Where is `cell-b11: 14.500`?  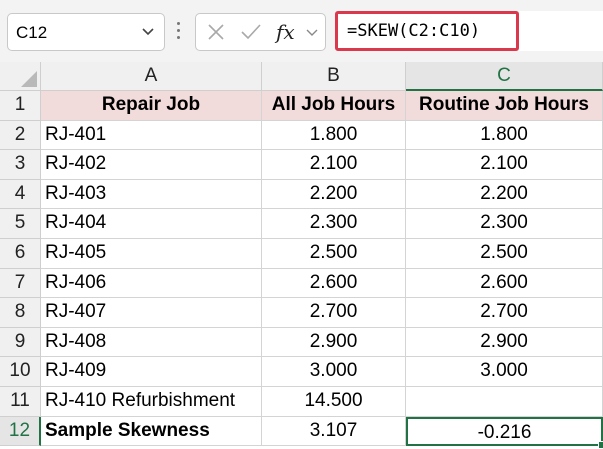 cell-b11: 14.500 is located at coordinates (334, 402).